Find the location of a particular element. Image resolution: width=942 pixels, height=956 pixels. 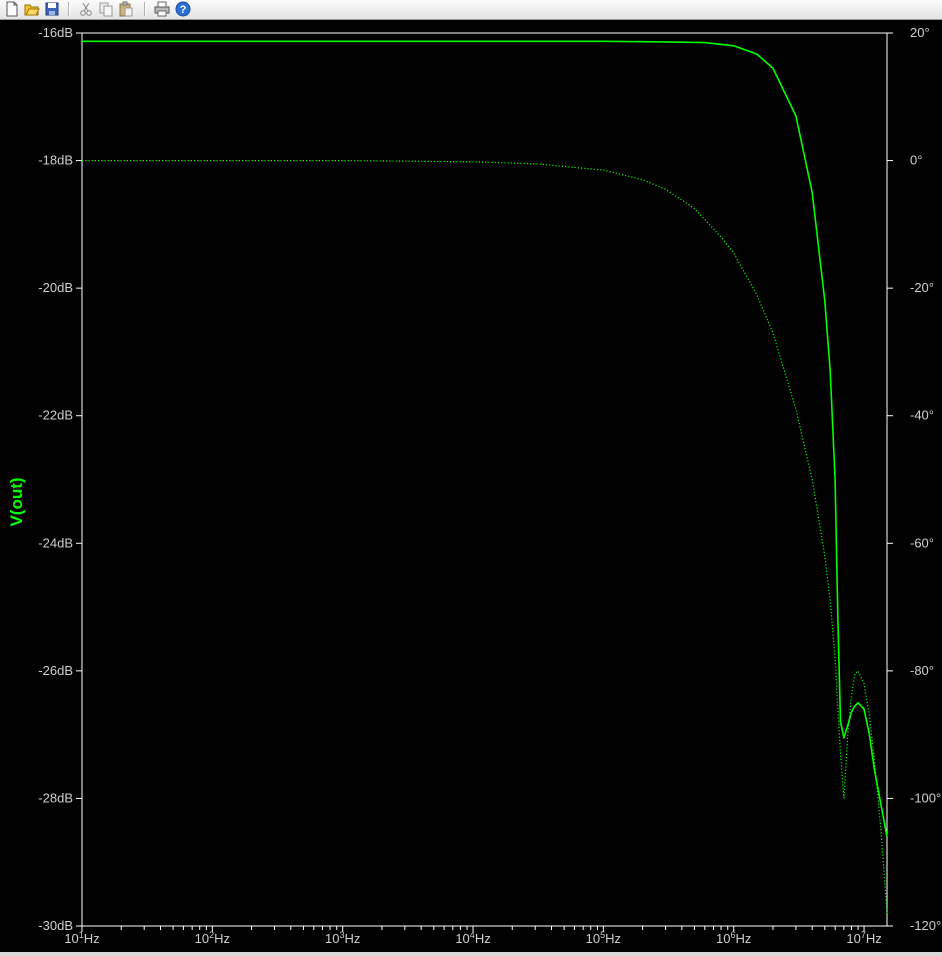

toolbar: ? is located at coordinates (471, 10).